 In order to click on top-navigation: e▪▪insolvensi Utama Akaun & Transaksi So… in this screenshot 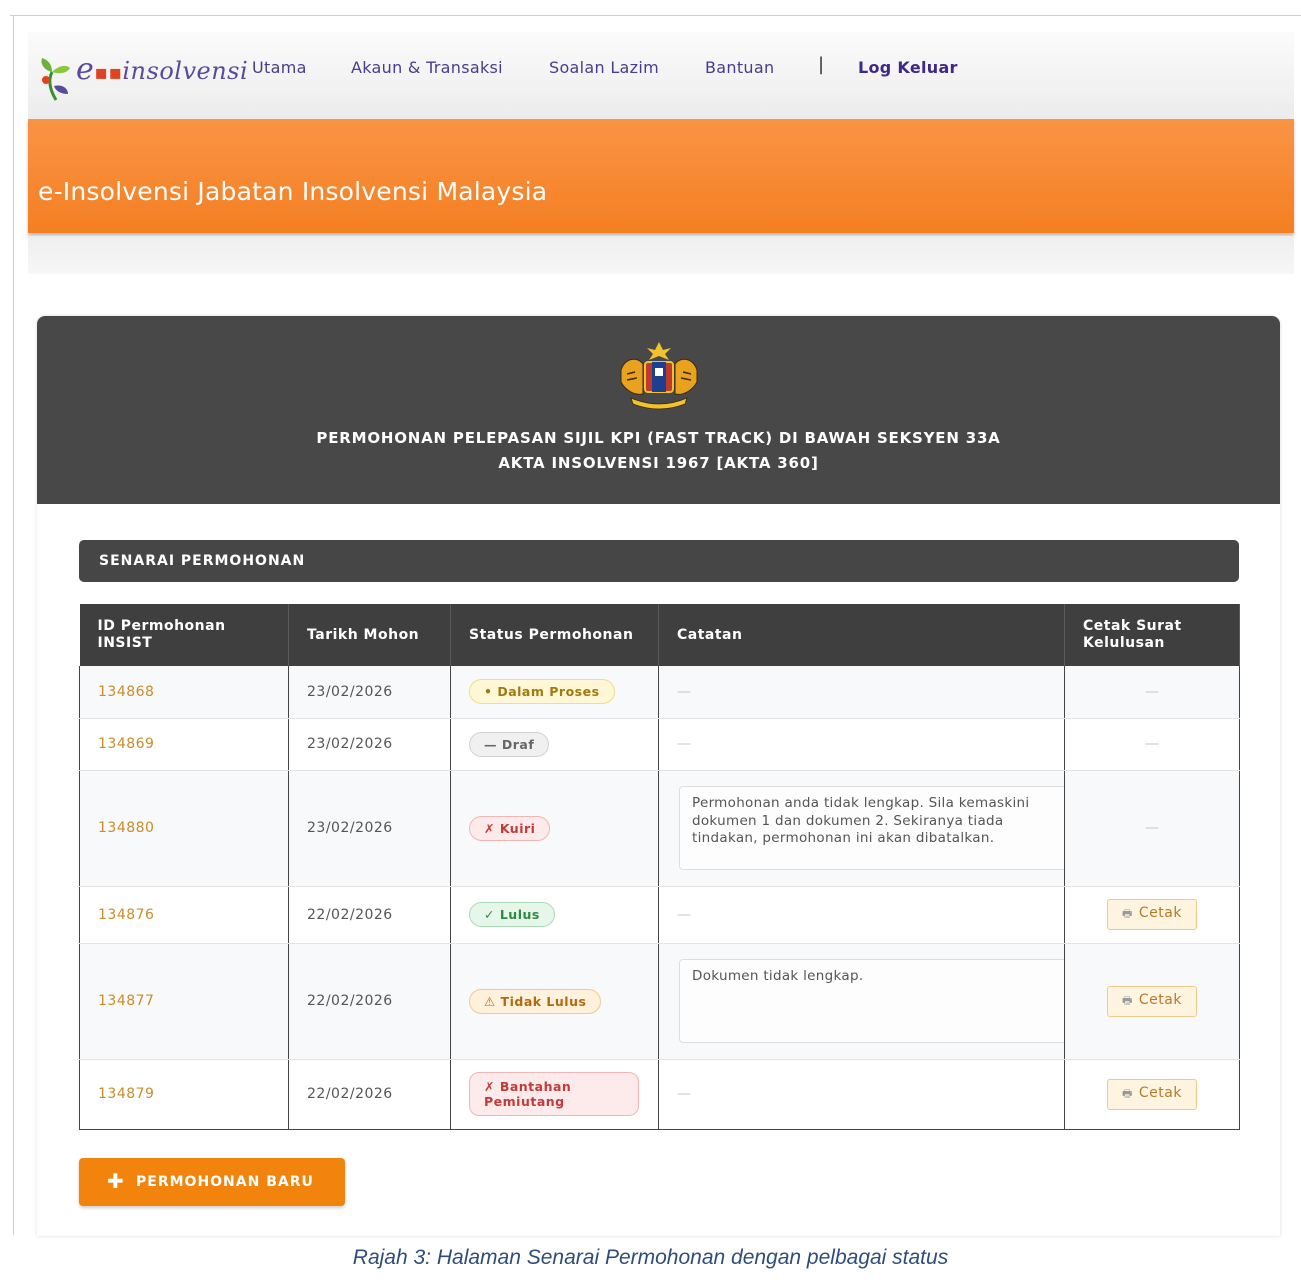, I will do `click(661, 75)`.